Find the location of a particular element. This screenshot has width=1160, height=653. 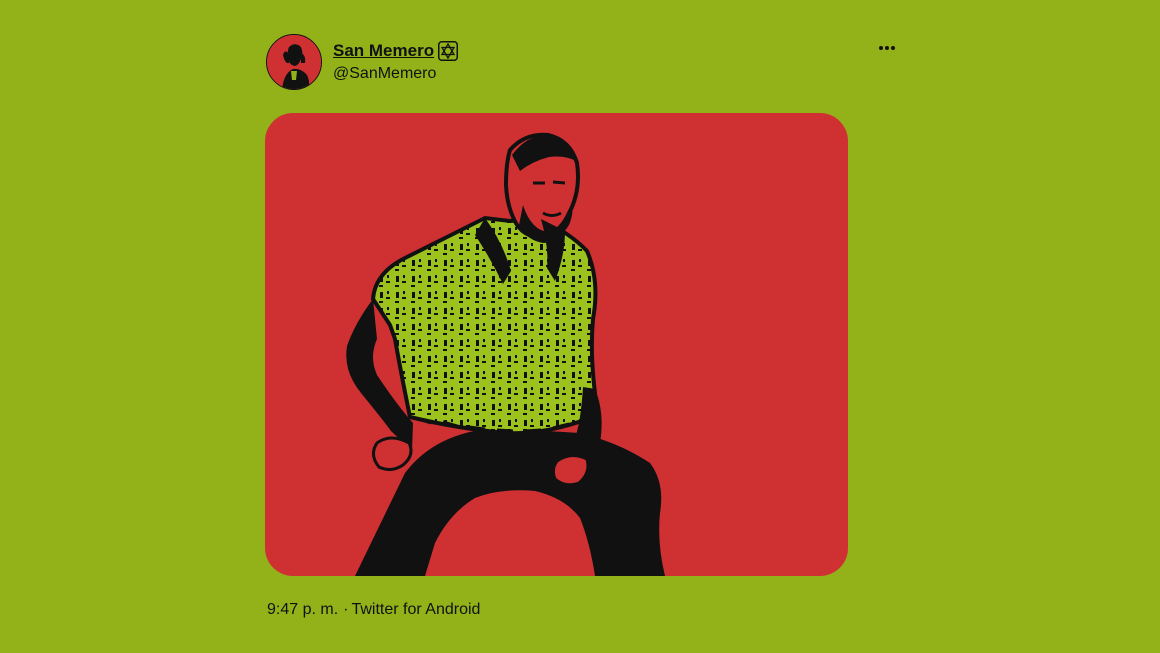

avatar is located at coordinates (294, 62).